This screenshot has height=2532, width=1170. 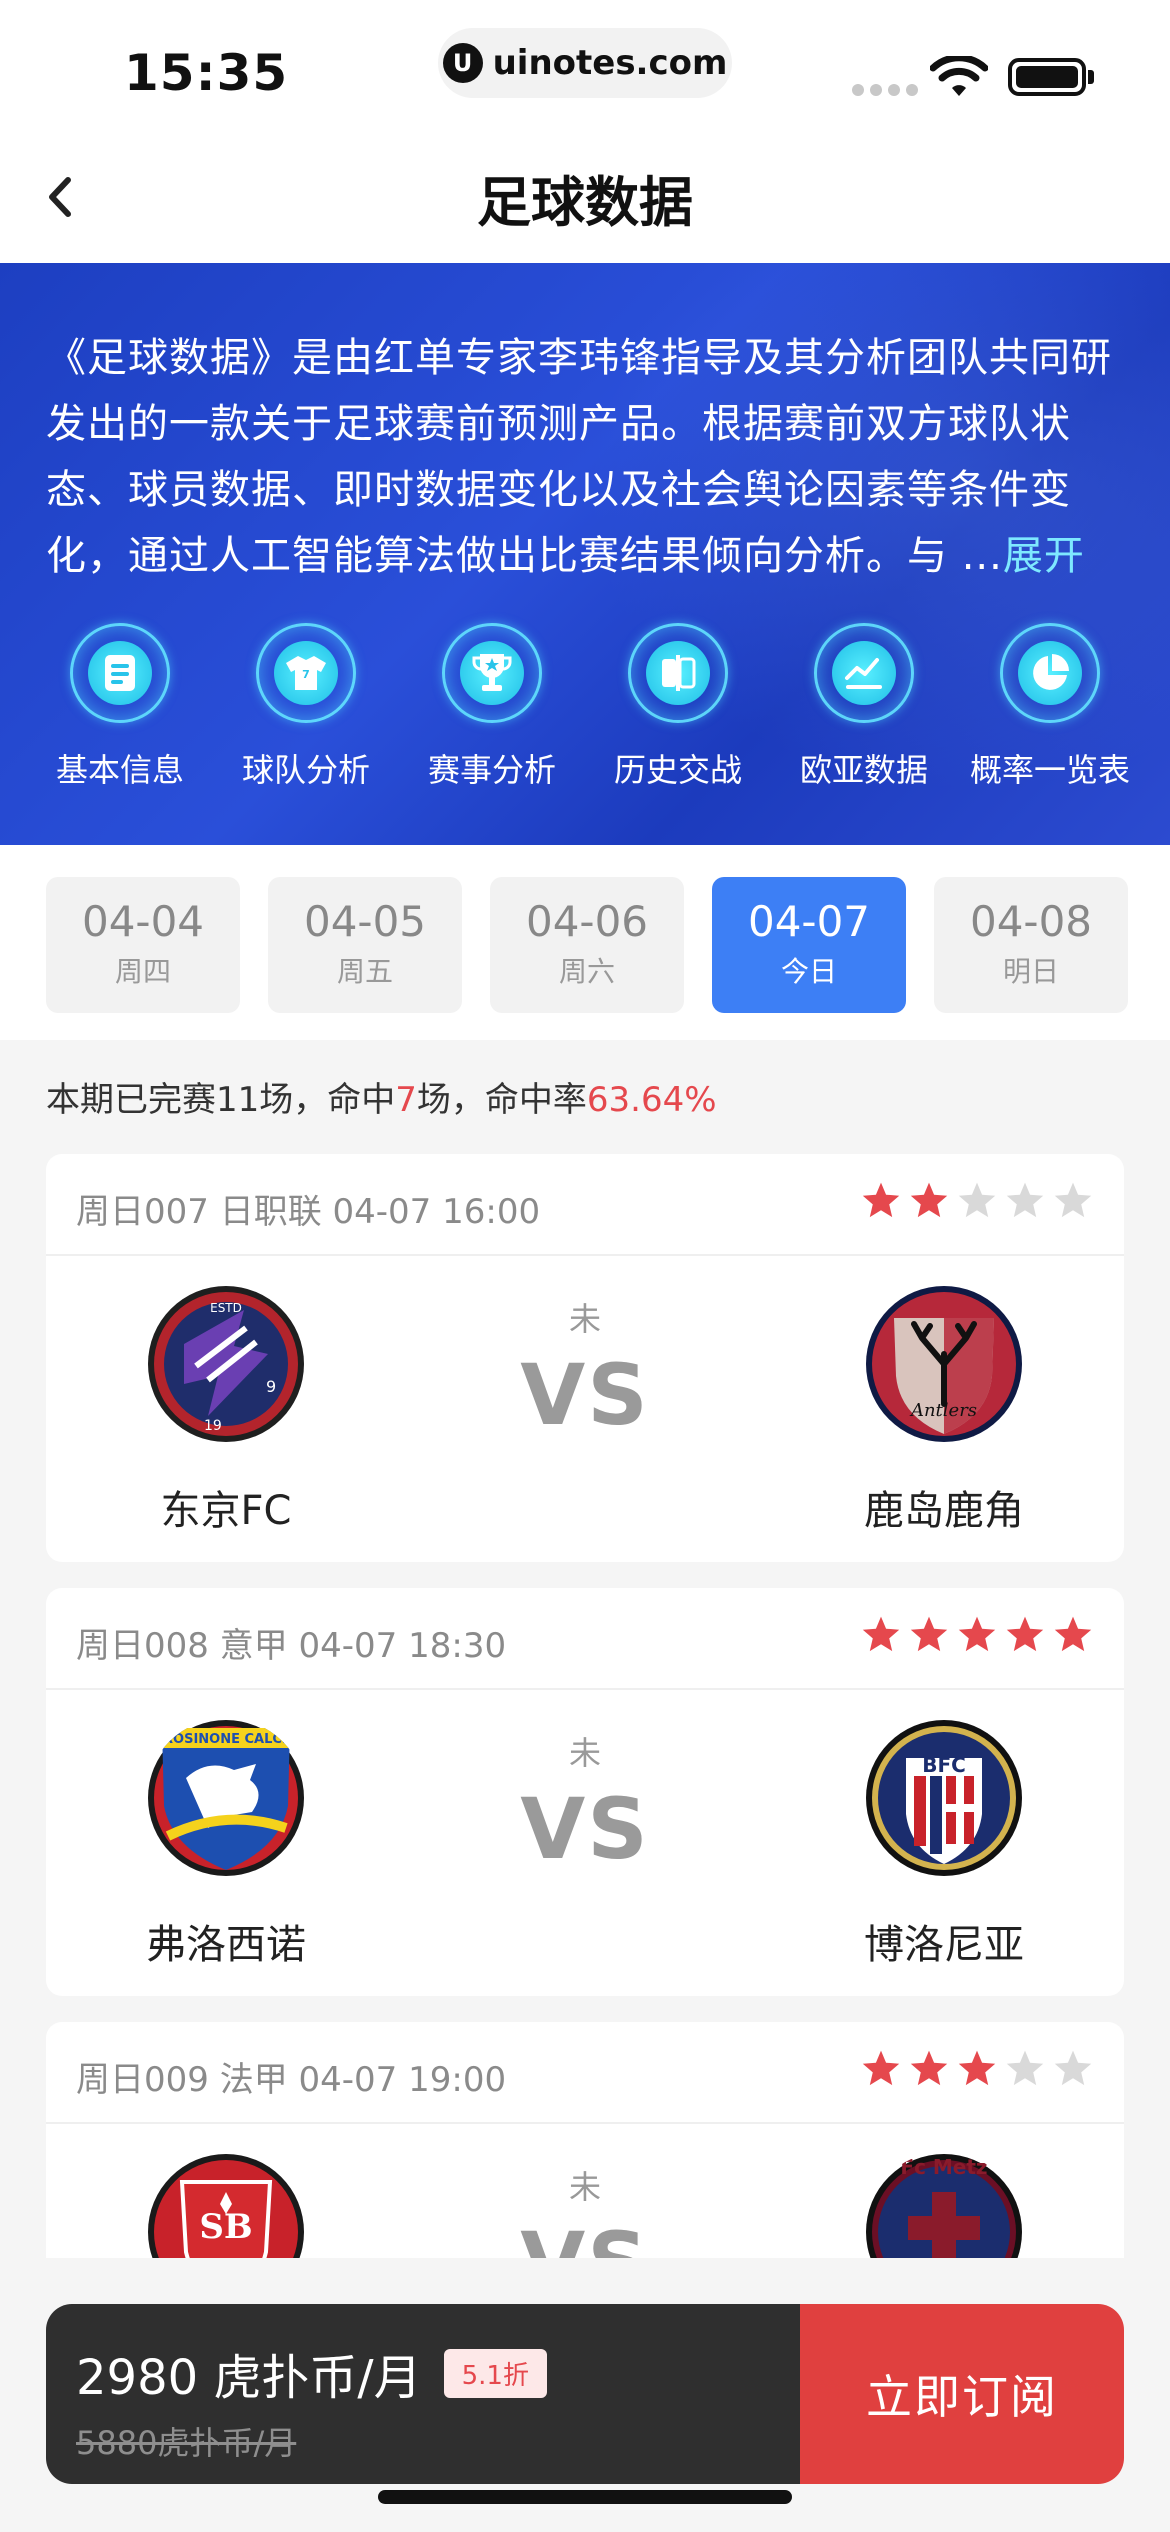 I want to click on away-team-name: 鹿岛鹿角, so click(x=944, y=1511).